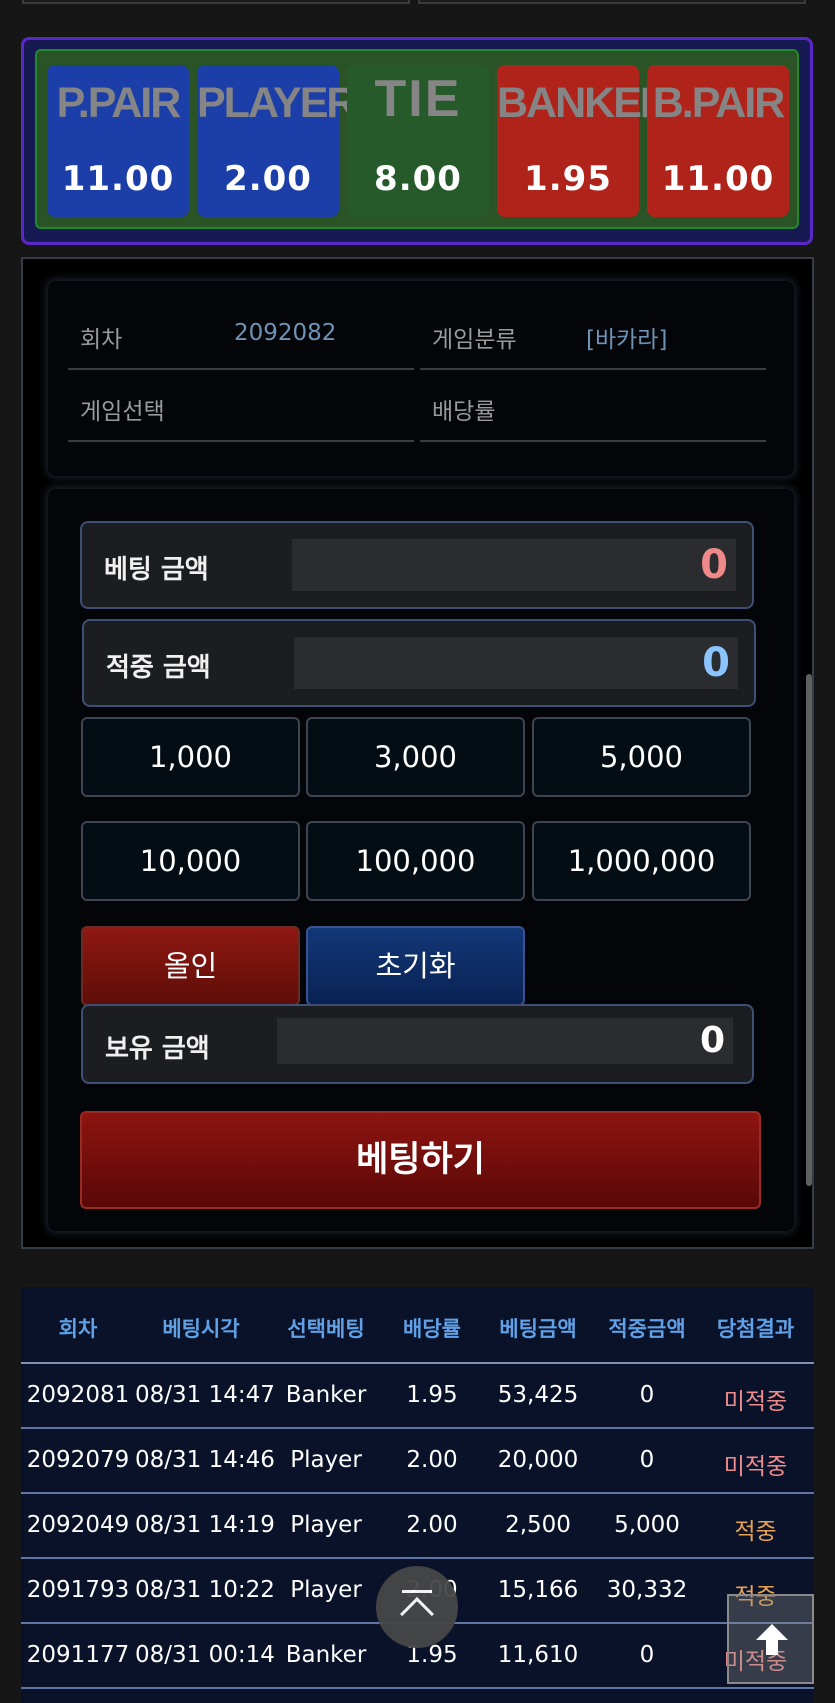 This screenshot has height=1703, width=835. I want to click on scrollbar, so click(809, 930).